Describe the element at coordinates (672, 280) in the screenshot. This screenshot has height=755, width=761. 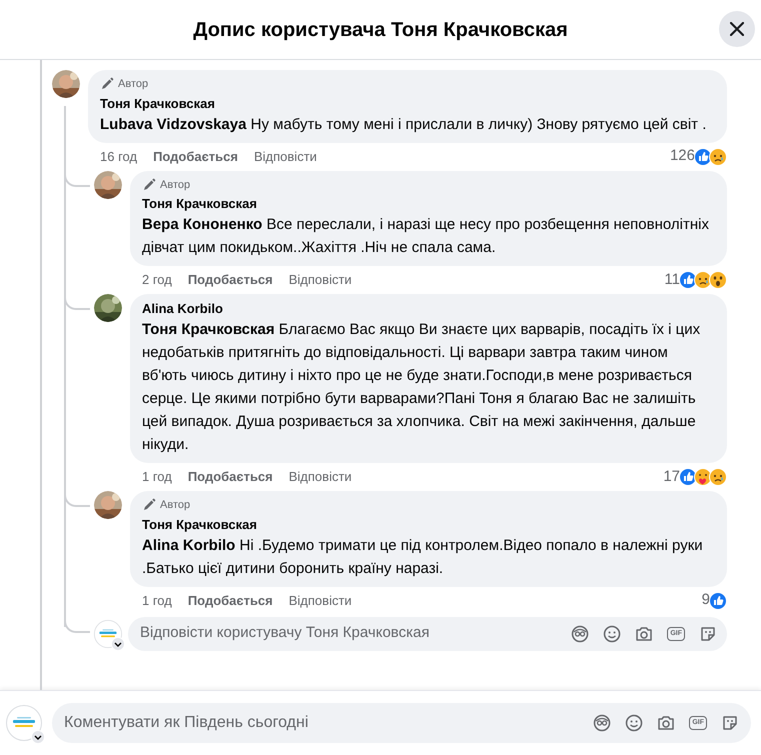
I see `reaction-count: 11` at that location.